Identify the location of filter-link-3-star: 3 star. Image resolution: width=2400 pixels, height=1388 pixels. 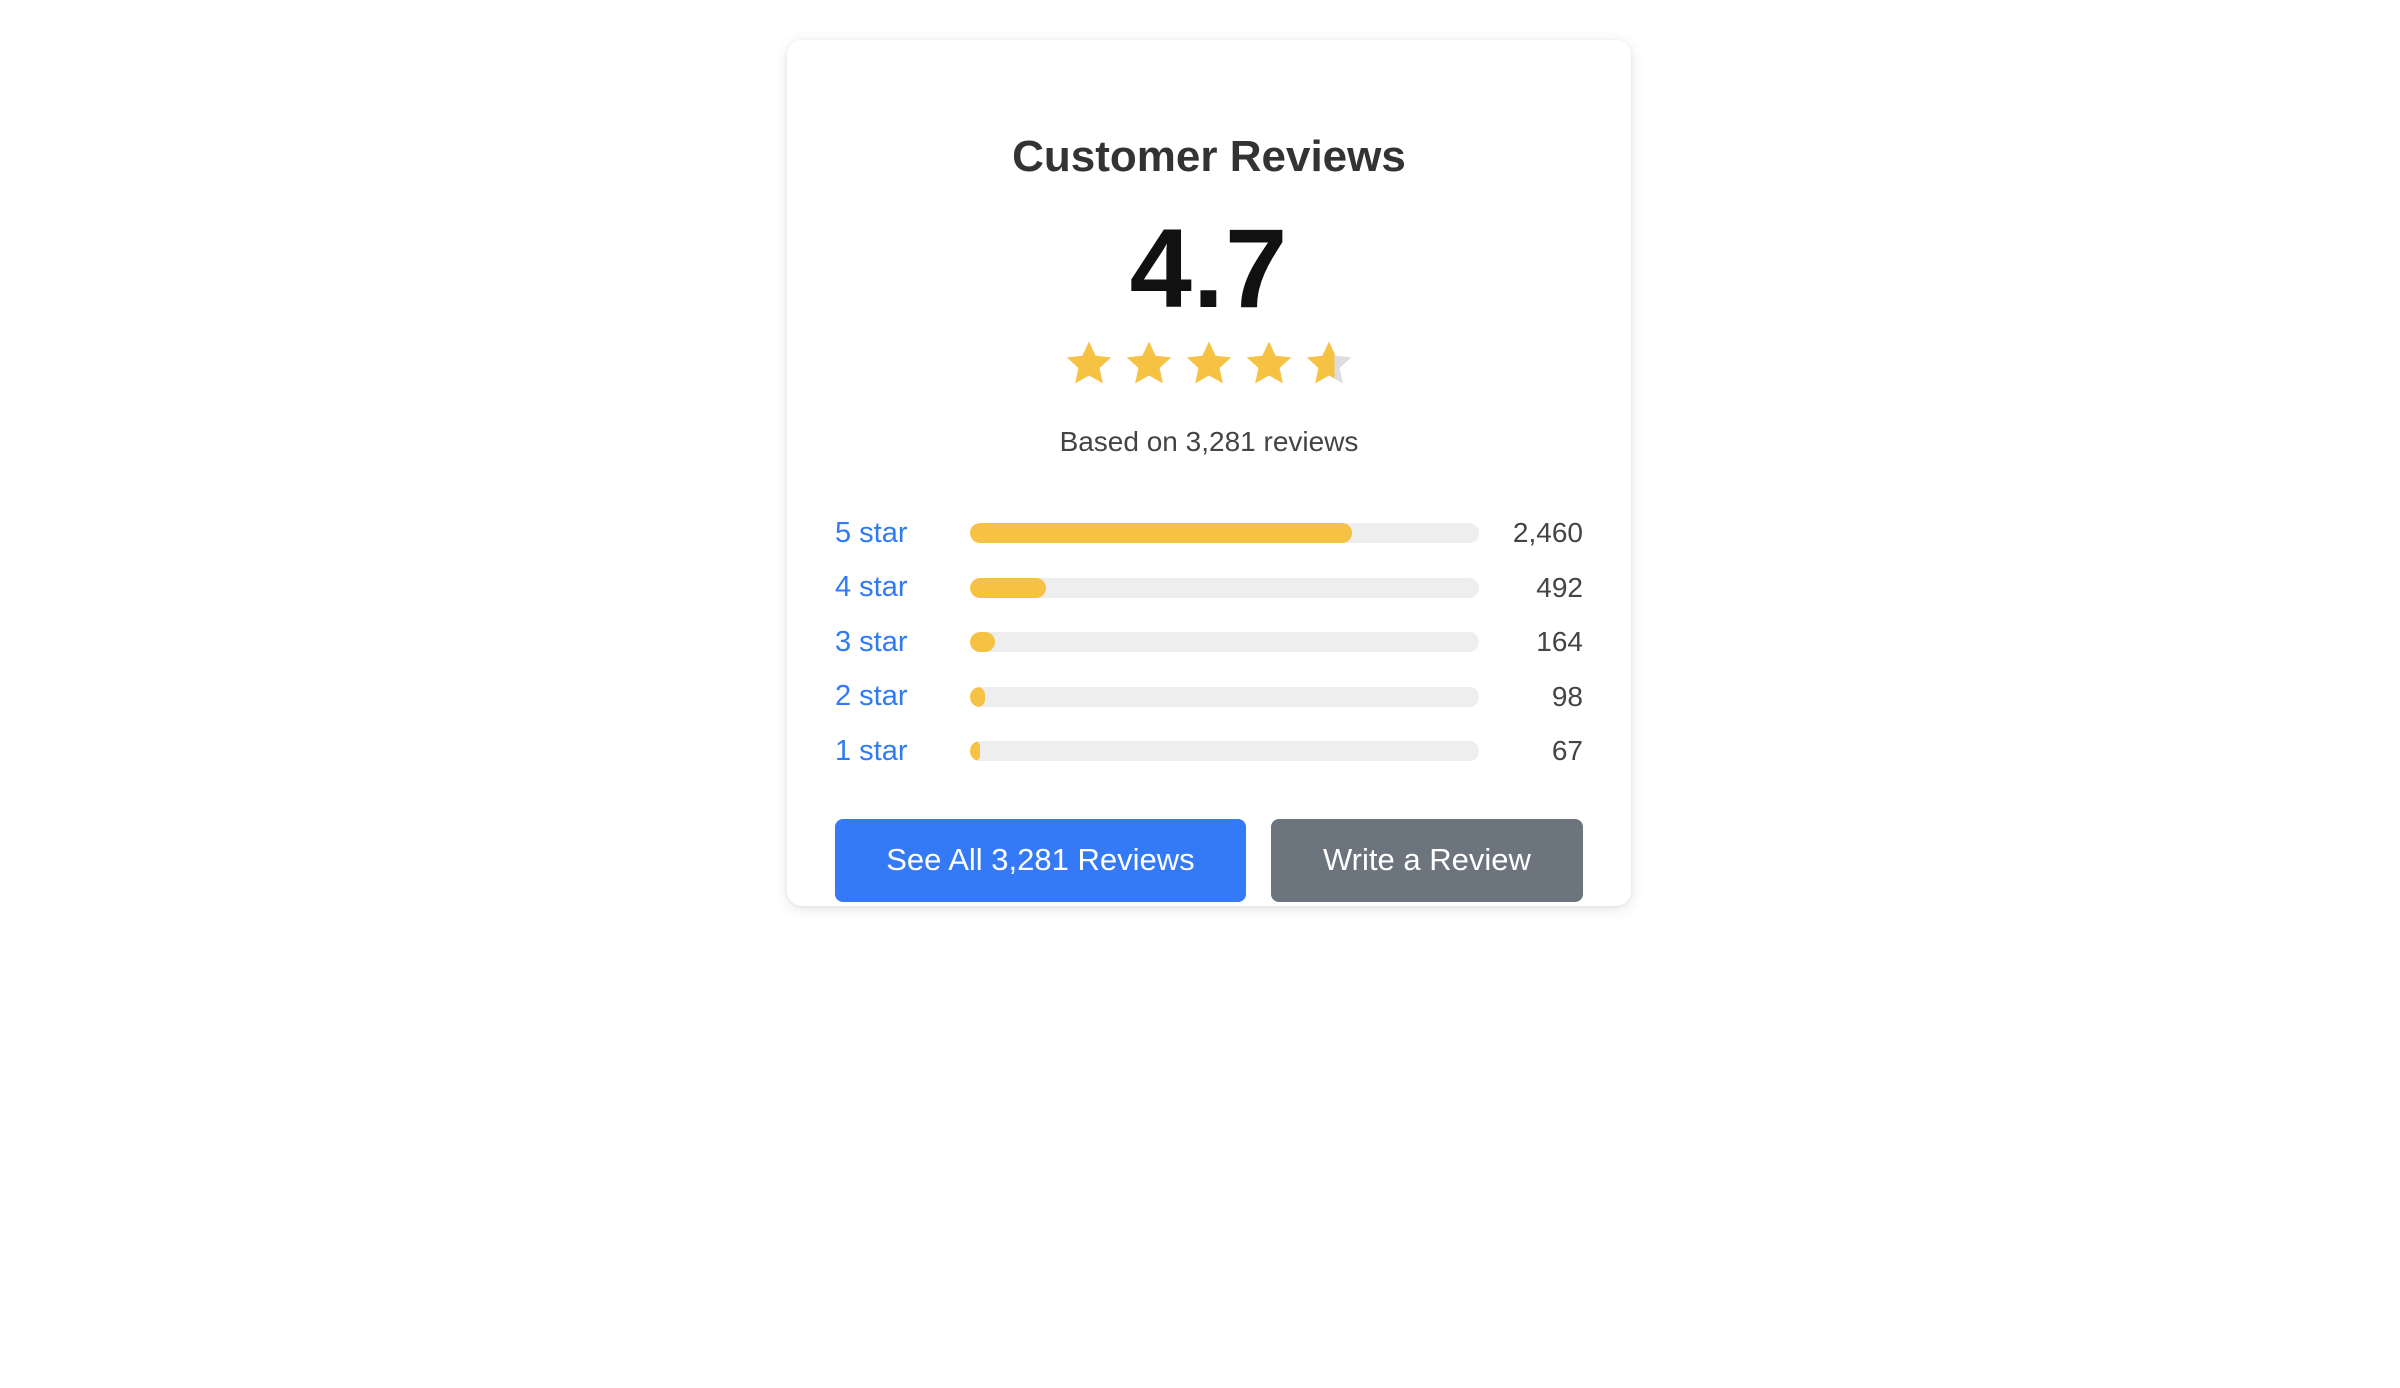
(902, 642).